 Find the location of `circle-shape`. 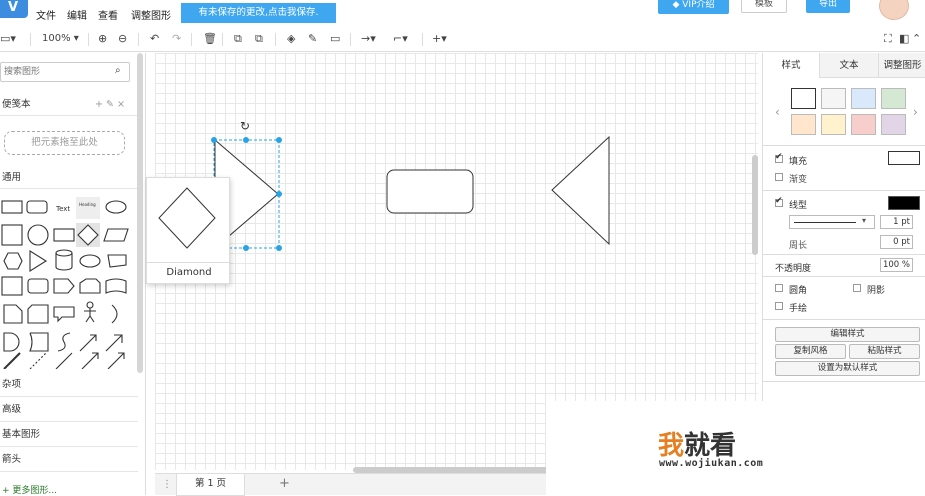

circle-shape is located at coordinates (38, 235).